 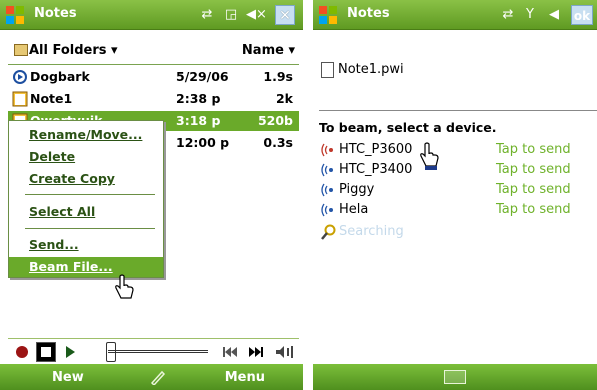 I want to click on device-name: HTC_P3400, so click(x=376, y=169).